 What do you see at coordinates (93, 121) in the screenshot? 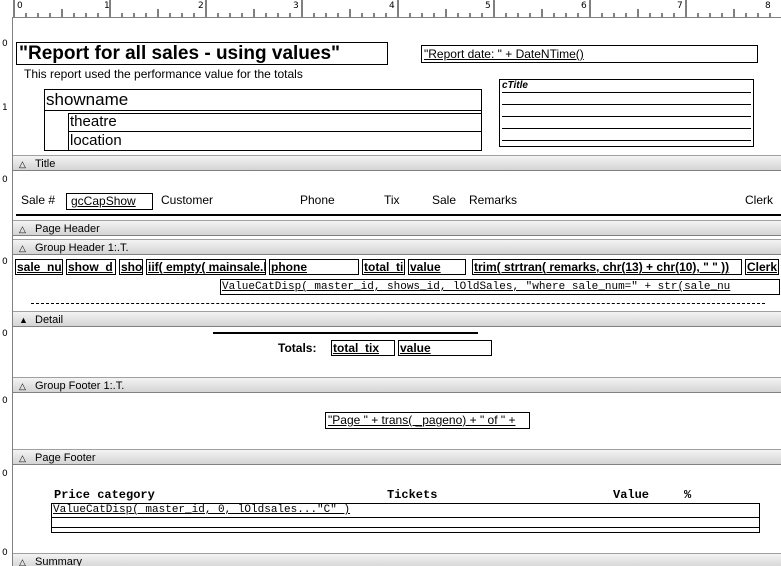
I see `theatre-field: theatre` at bounding box center [93, 121].